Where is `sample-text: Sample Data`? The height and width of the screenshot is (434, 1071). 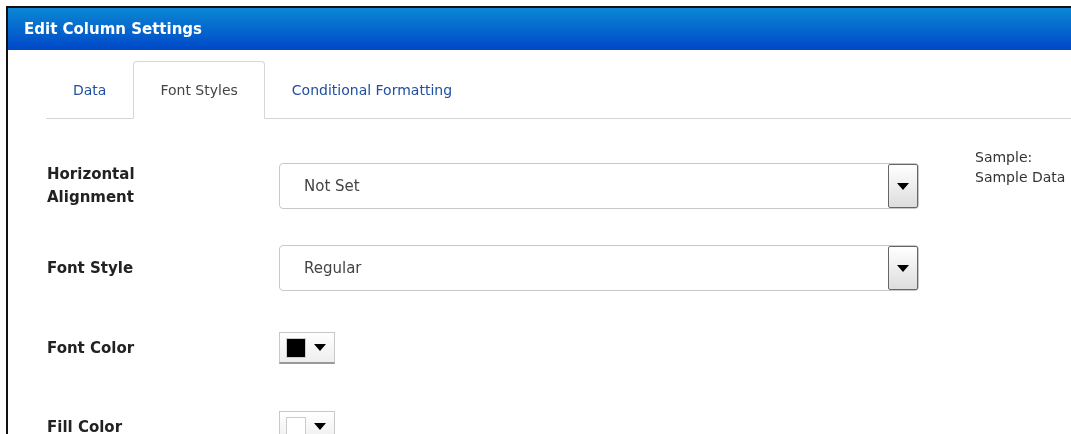
sample-text: Sample Data is located at coordinates (1020, 177).